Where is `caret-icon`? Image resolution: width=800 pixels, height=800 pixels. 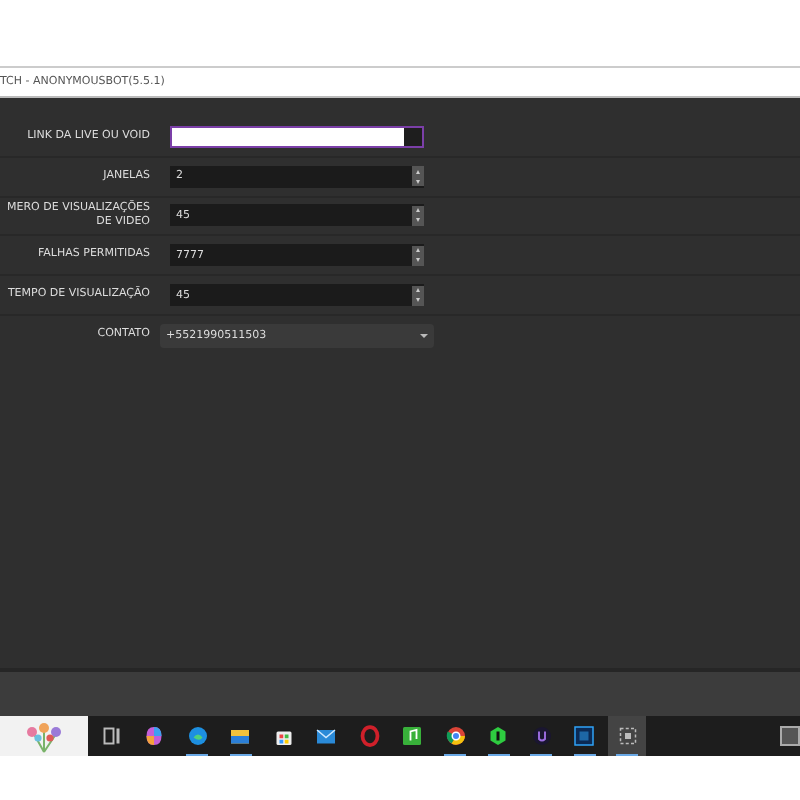 caret-icon is located at coordinates (424, 335).